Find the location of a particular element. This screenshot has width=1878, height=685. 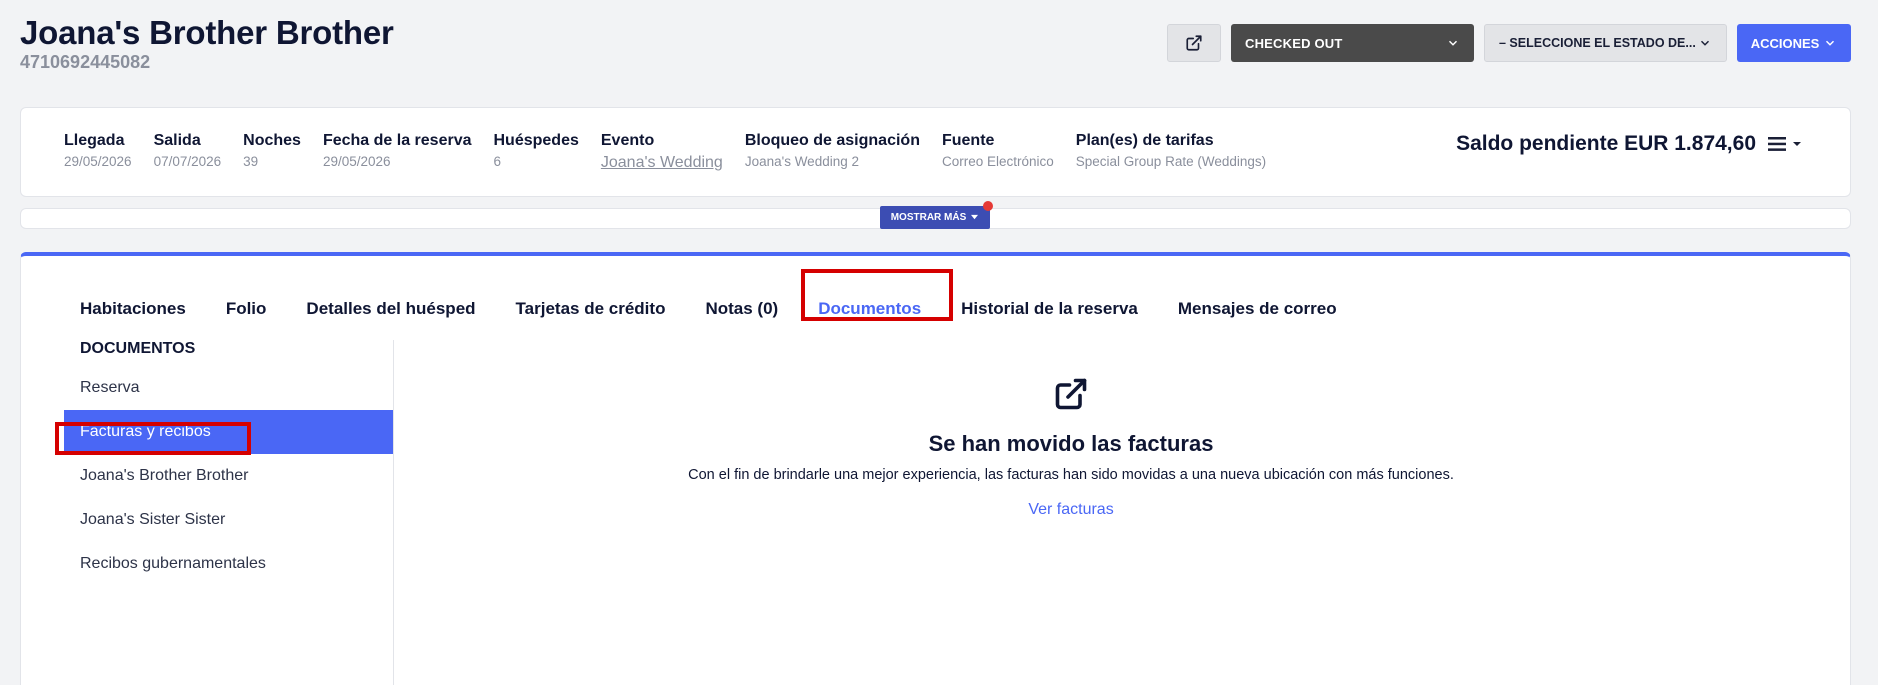

status-dropdown: CHECKED OUT is located at coordinates (1352, 43).